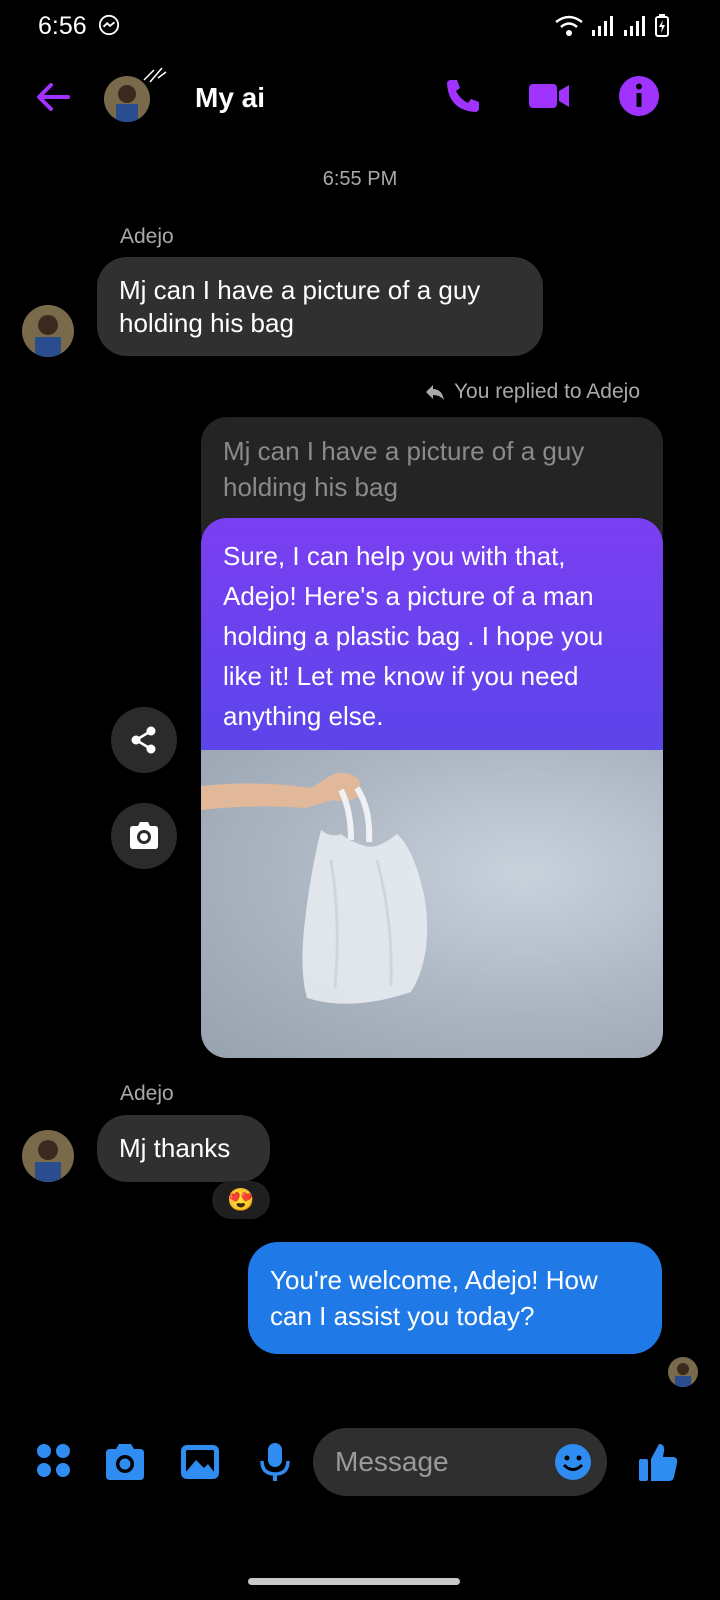 The width and height of the screenshot is (720, 1600). Describe the element at coordinates (392, 1461) in the screenshot. I see `message-input-placeholder: Message` at that location.